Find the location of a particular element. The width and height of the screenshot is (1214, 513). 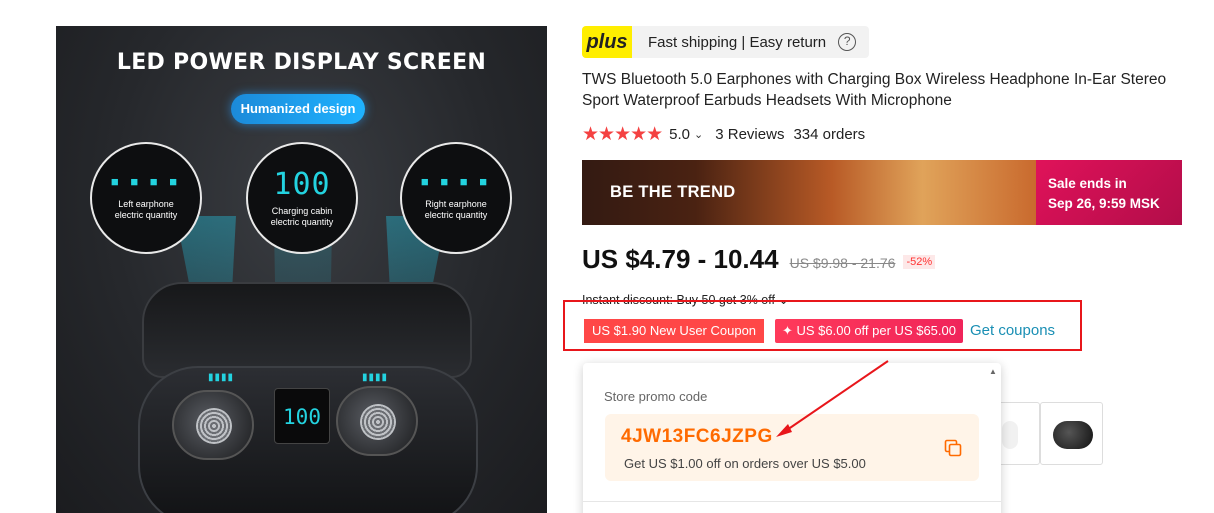

store-coupon: ✦ US $6.00 off per US $65.00 is located at coordinates (869, 331).